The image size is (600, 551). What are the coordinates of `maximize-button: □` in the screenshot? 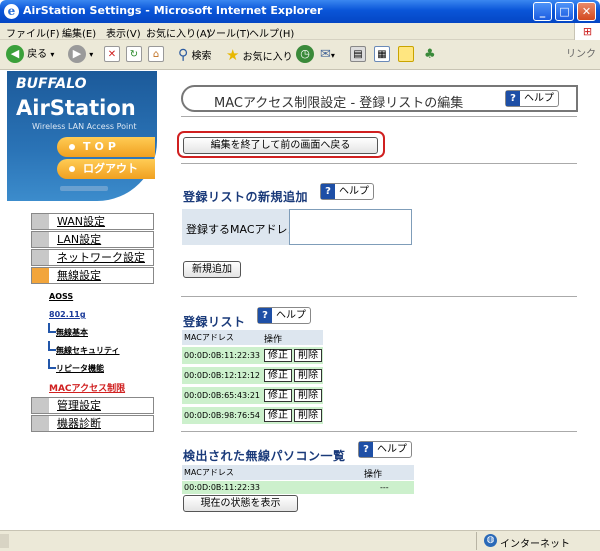 It's located at (564, 11).